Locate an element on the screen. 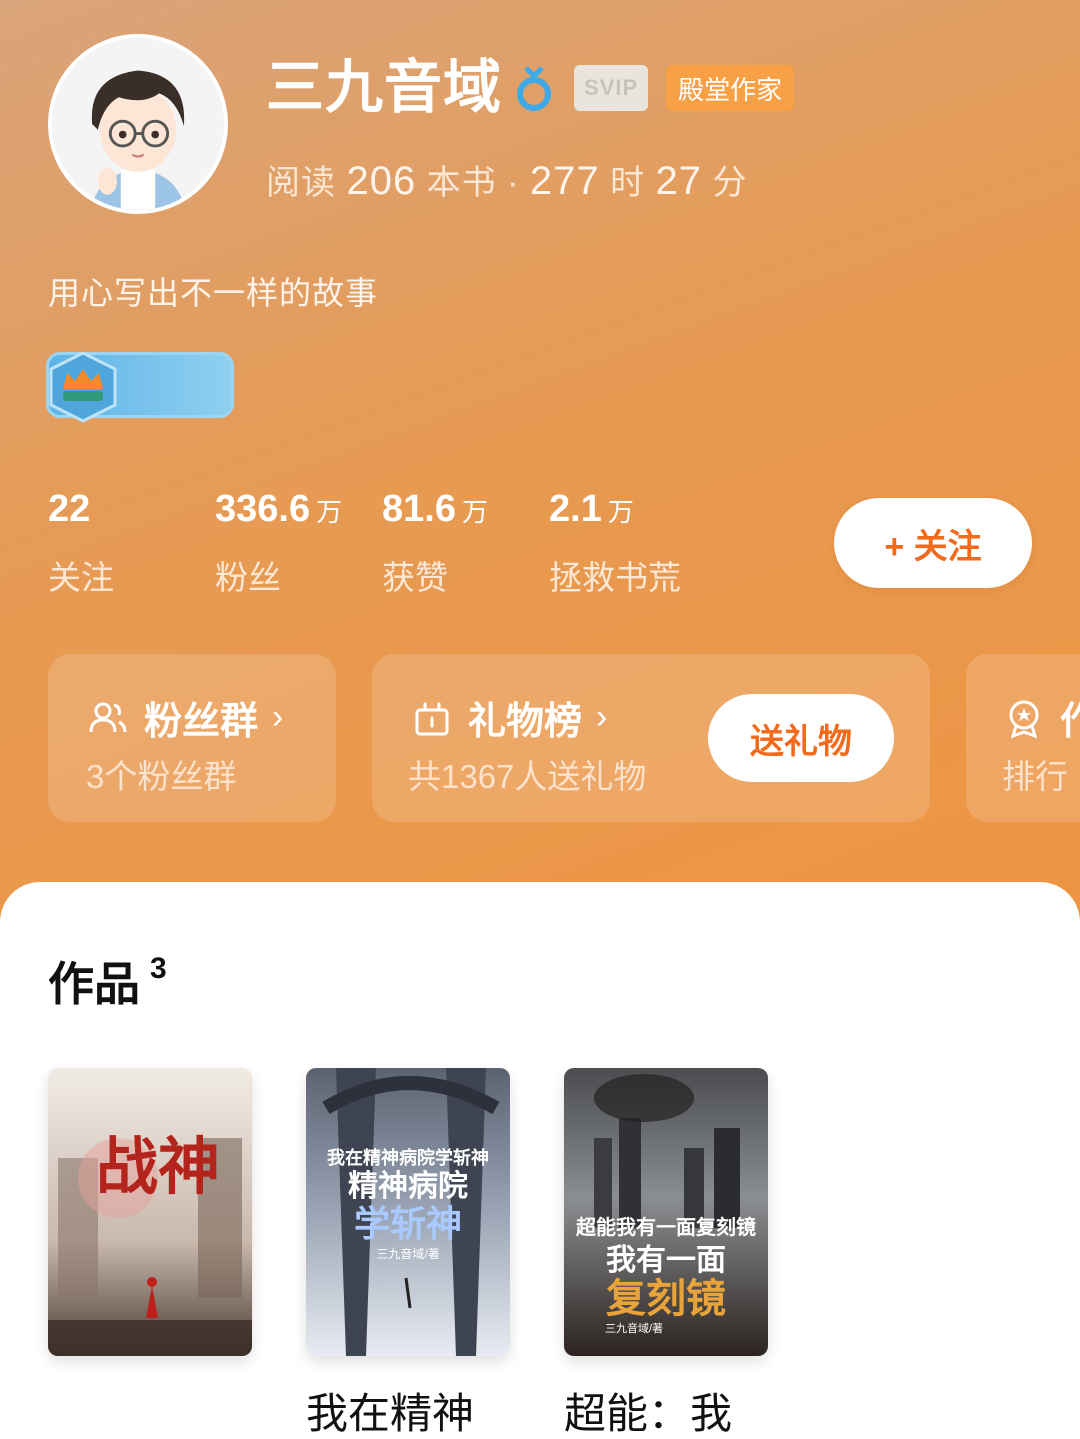 This screenshot has width=1080, height=1439. stat-label: 拯救书荒 is located at coordinates (615, 577).